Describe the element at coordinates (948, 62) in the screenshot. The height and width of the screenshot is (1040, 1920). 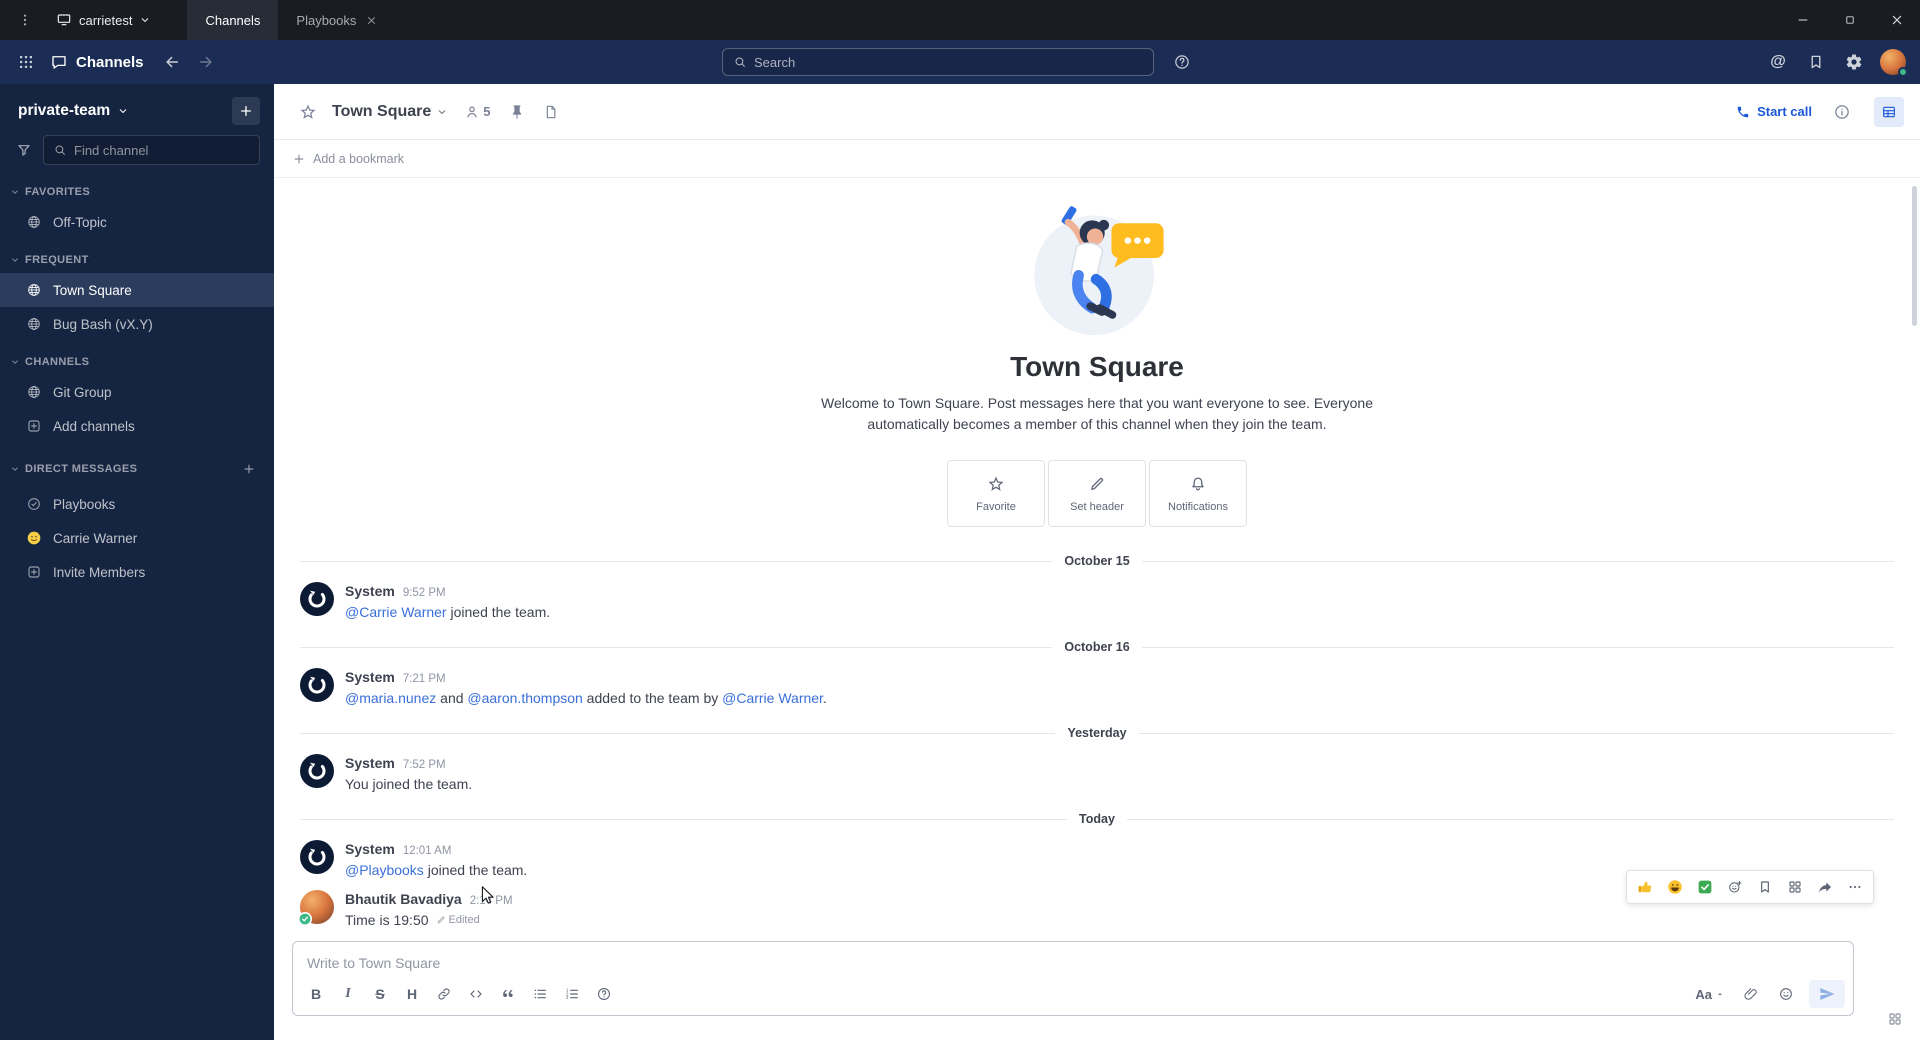
I see `search-input` at that location.